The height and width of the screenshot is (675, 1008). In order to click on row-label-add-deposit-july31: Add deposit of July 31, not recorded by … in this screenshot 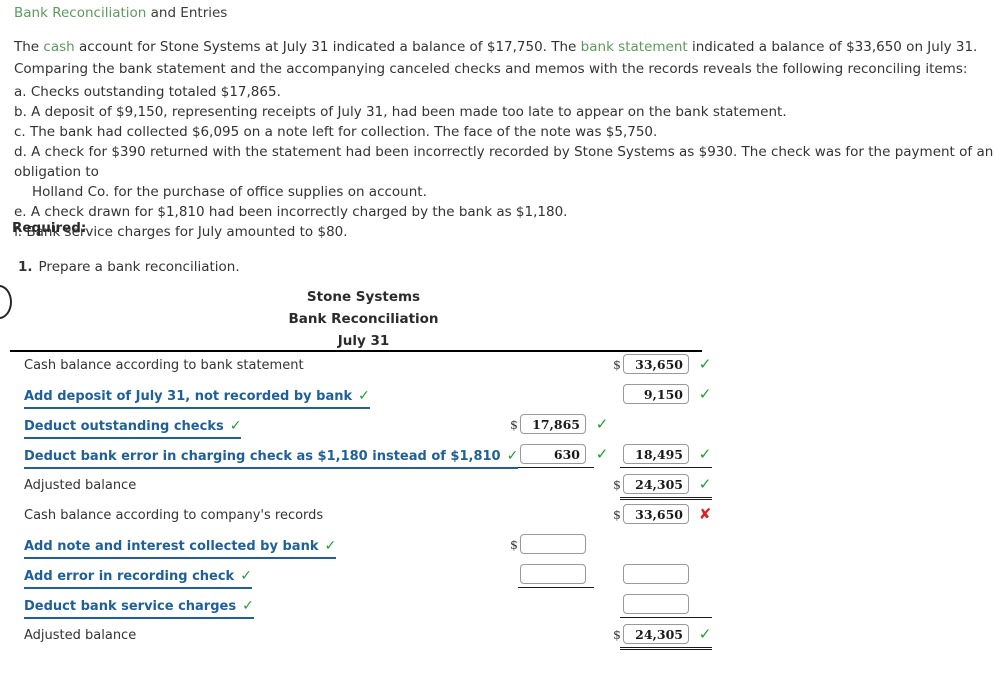, I will do `click(197, 398)`.